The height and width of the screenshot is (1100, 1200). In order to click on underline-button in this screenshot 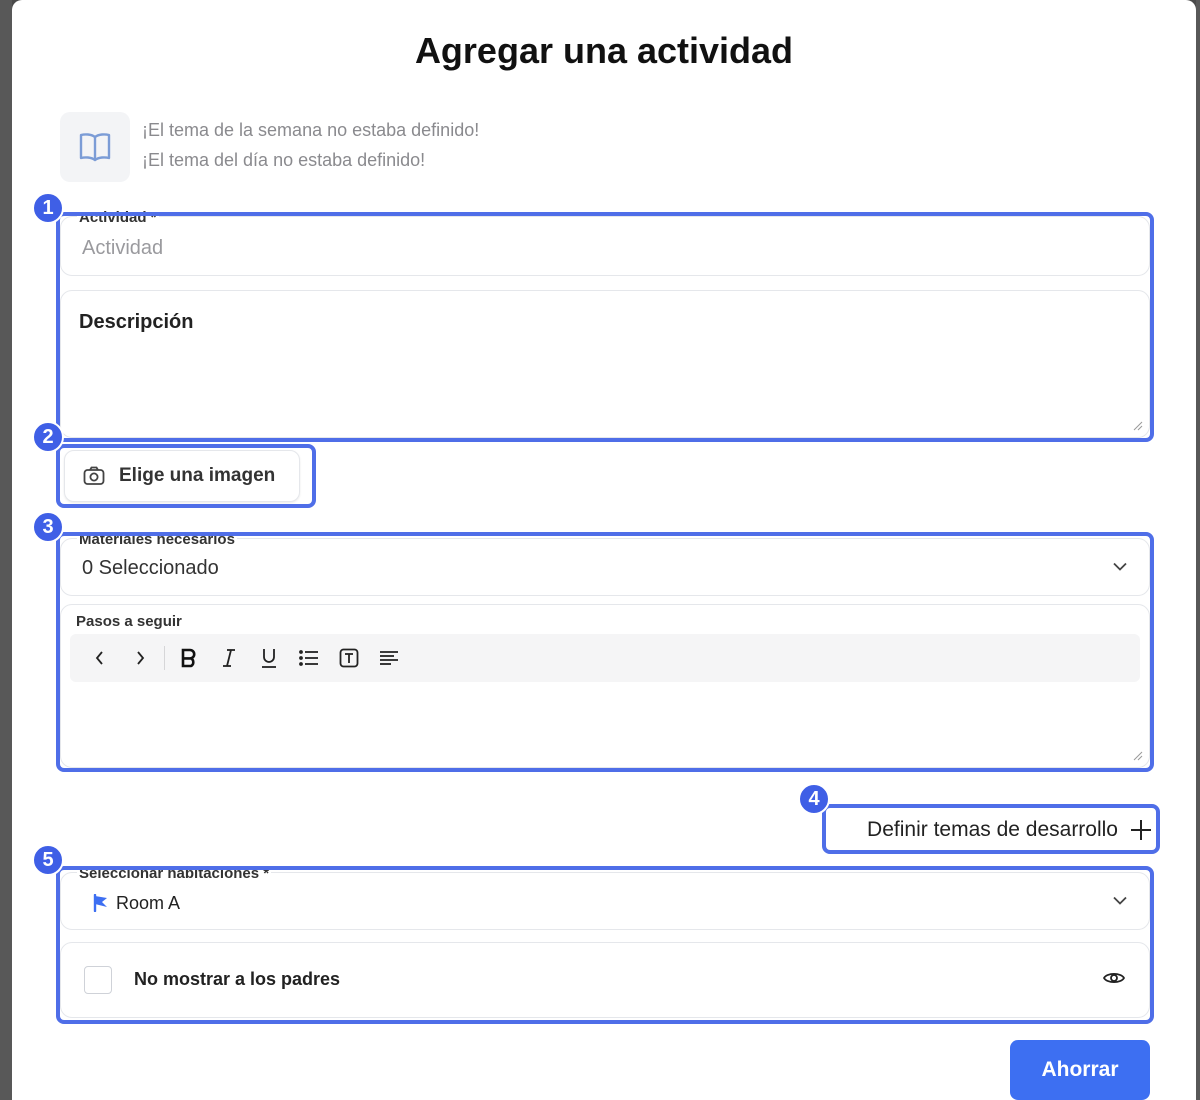, I will do `click(269, 658)`.